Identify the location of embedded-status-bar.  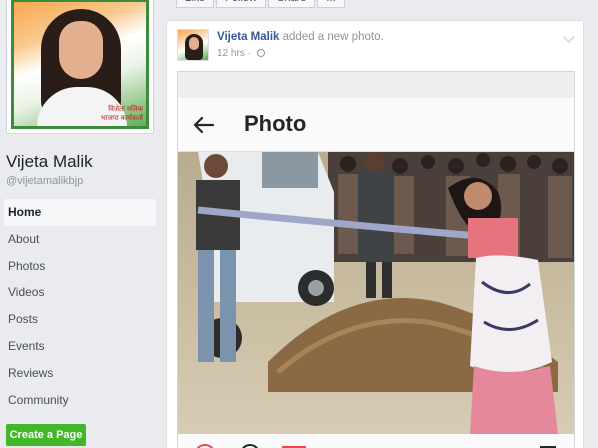
(376, 85).